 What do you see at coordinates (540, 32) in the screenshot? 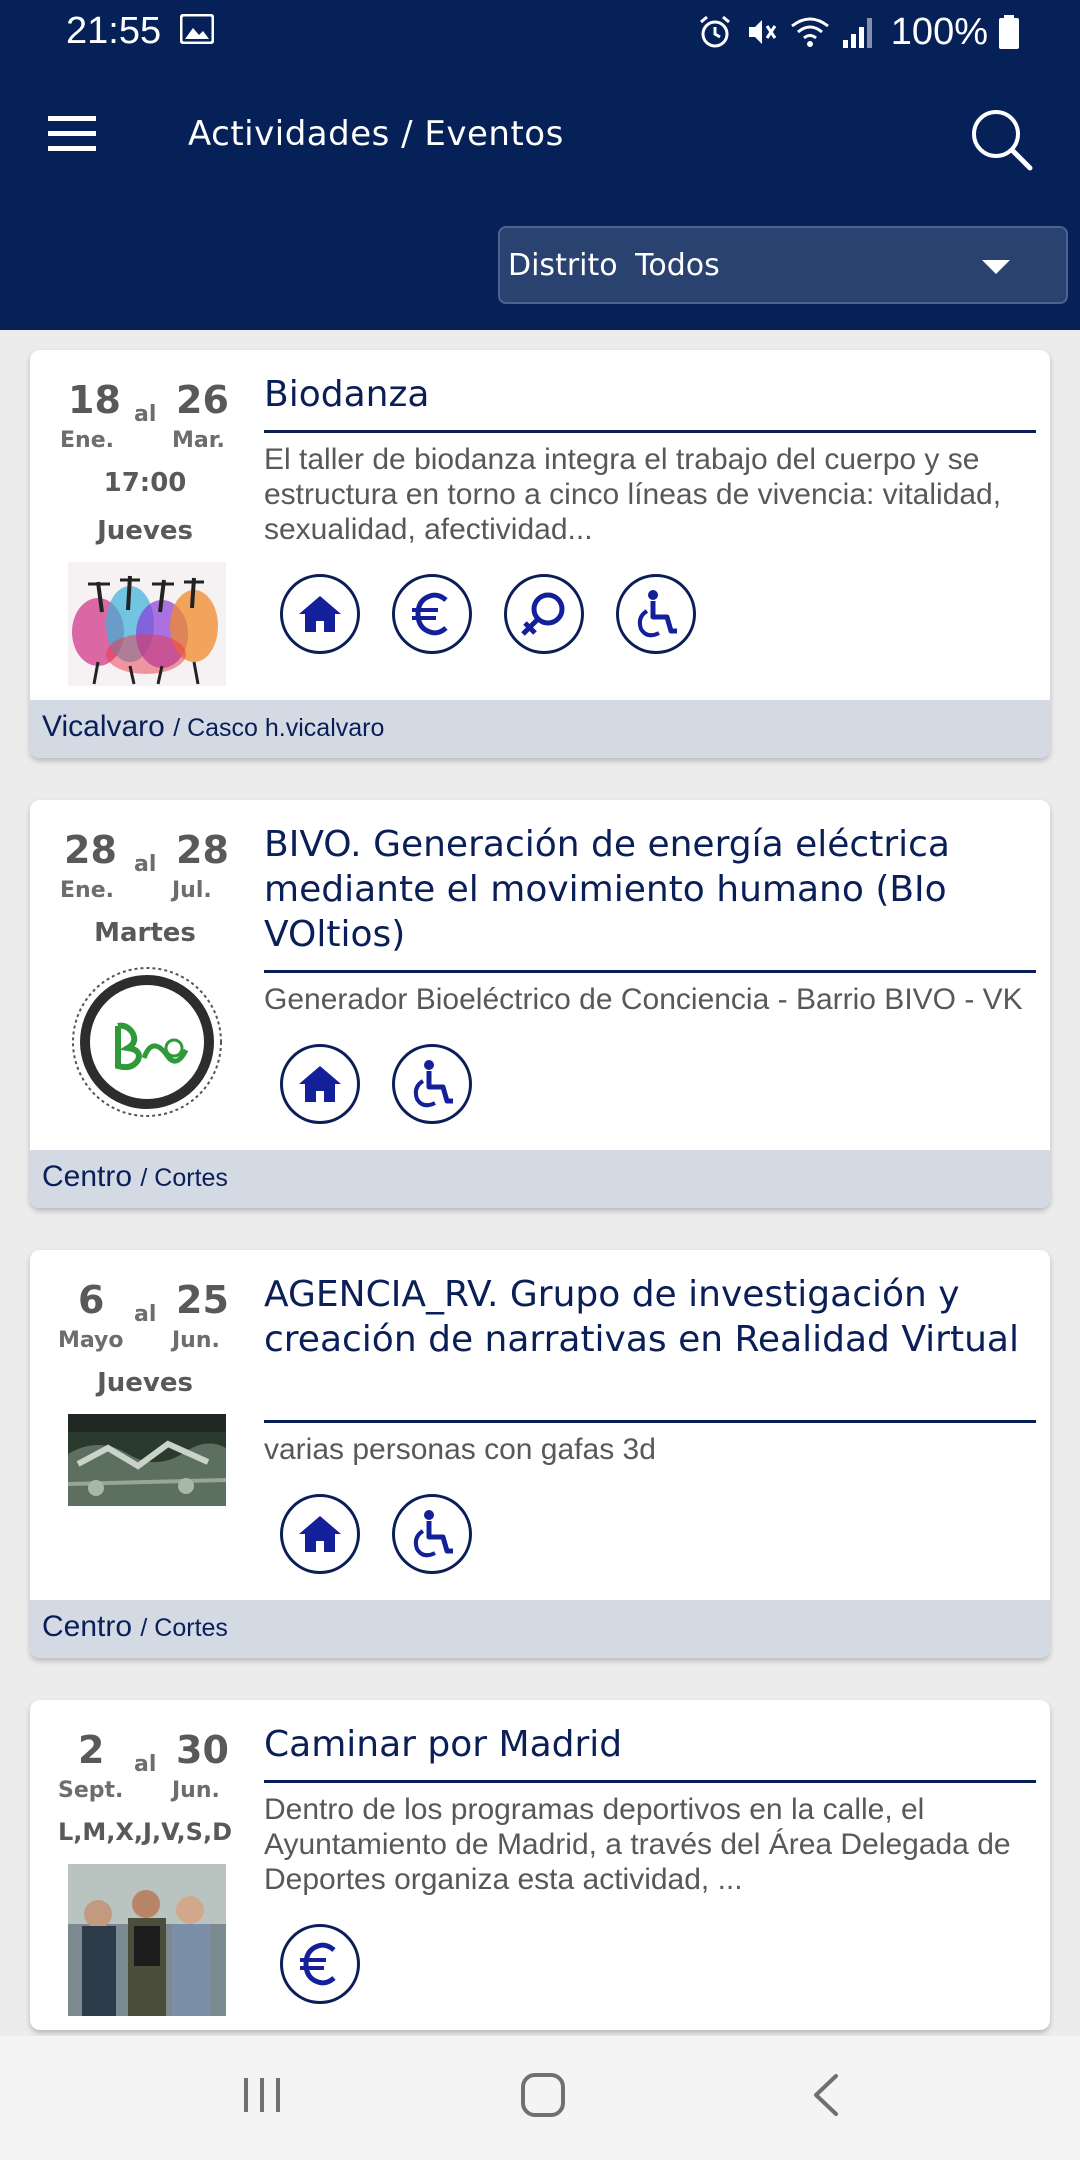
I see `status-bar: 21:55 100%` at bounding box center [540, 32].